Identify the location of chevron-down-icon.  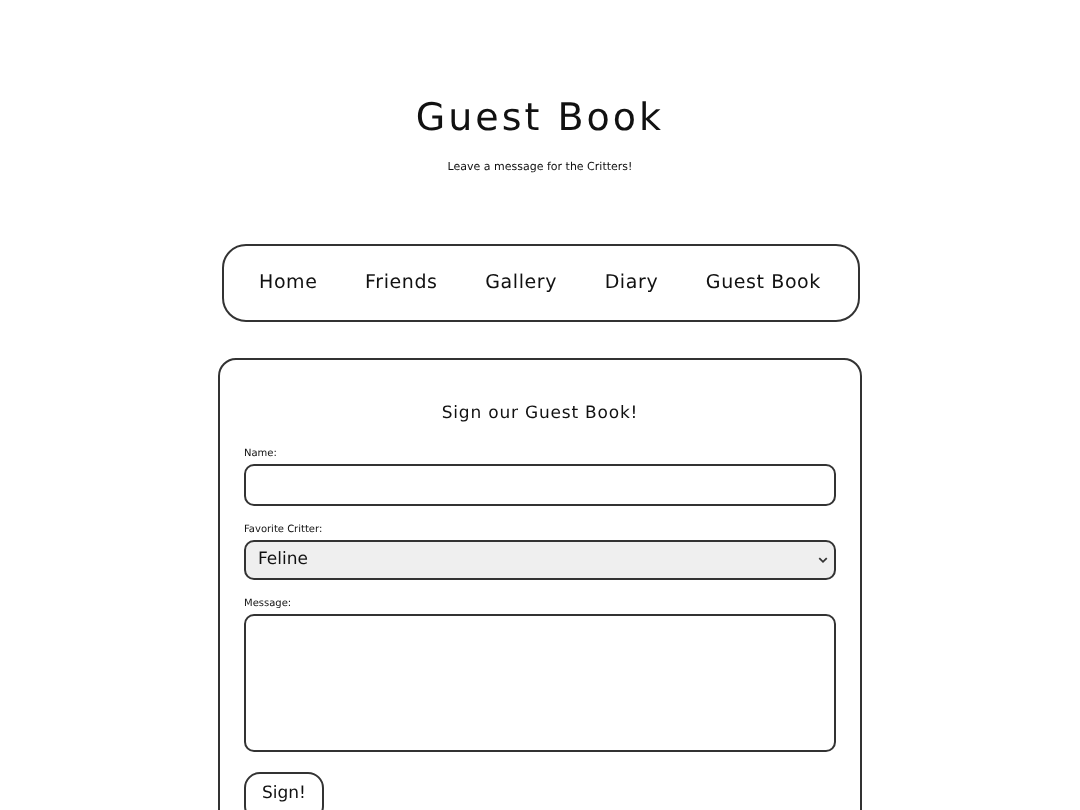
(823, 560).